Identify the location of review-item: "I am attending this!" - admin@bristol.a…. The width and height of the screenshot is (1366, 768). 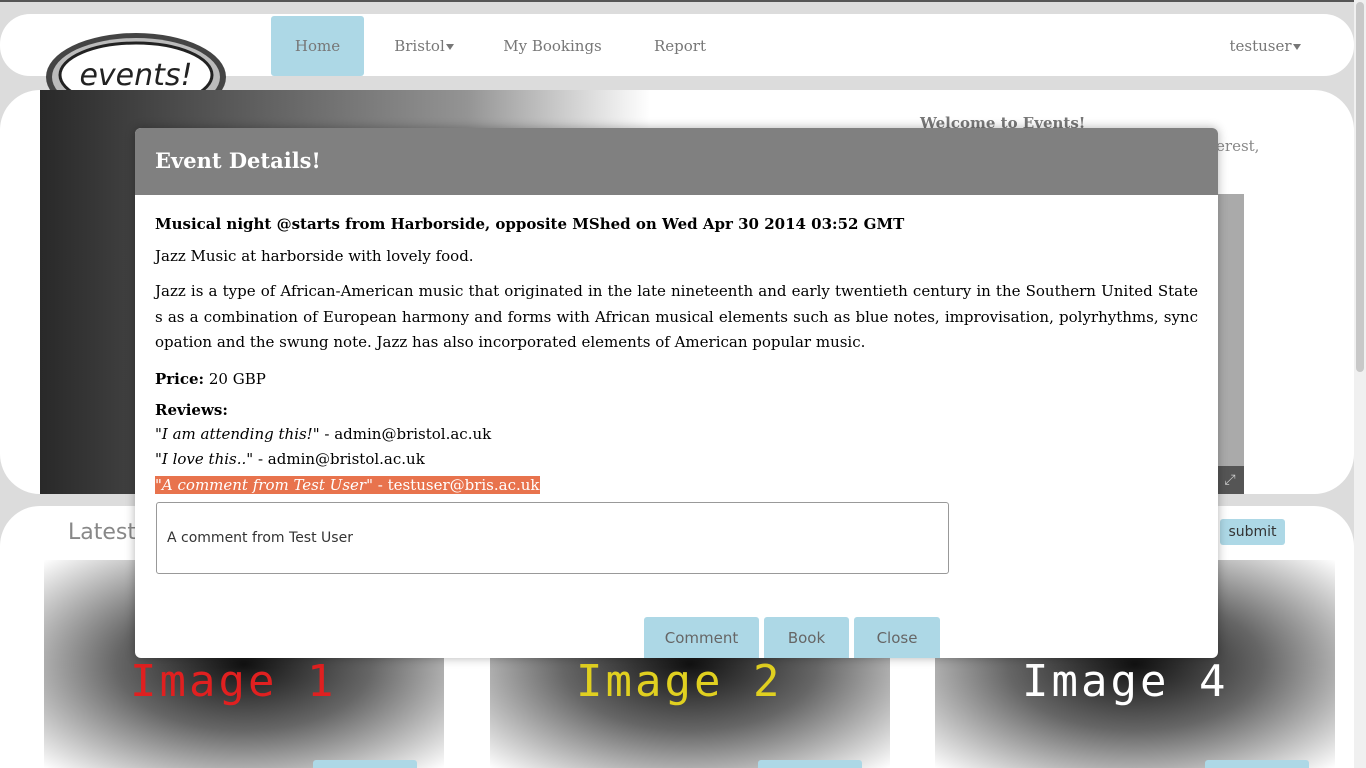
(323, 433).